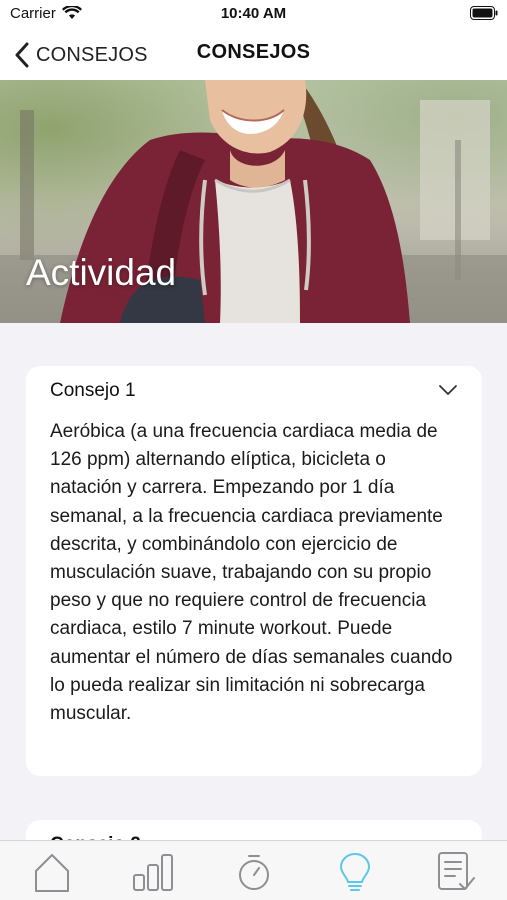 This screenshot has width=507, height=900. I want to click on tab-timer, so click(254, 872).